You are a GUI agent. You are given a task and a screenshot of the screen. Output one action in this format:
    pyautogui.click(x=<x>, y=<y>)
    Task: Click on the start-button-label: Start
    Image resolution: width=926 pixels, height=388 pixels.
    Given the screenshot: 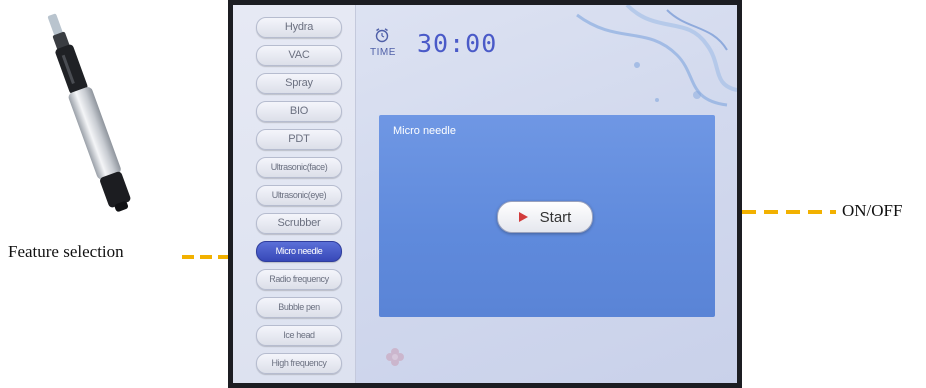 What is the action you would take?
    pyautogui.click(x=555, y=217)
    